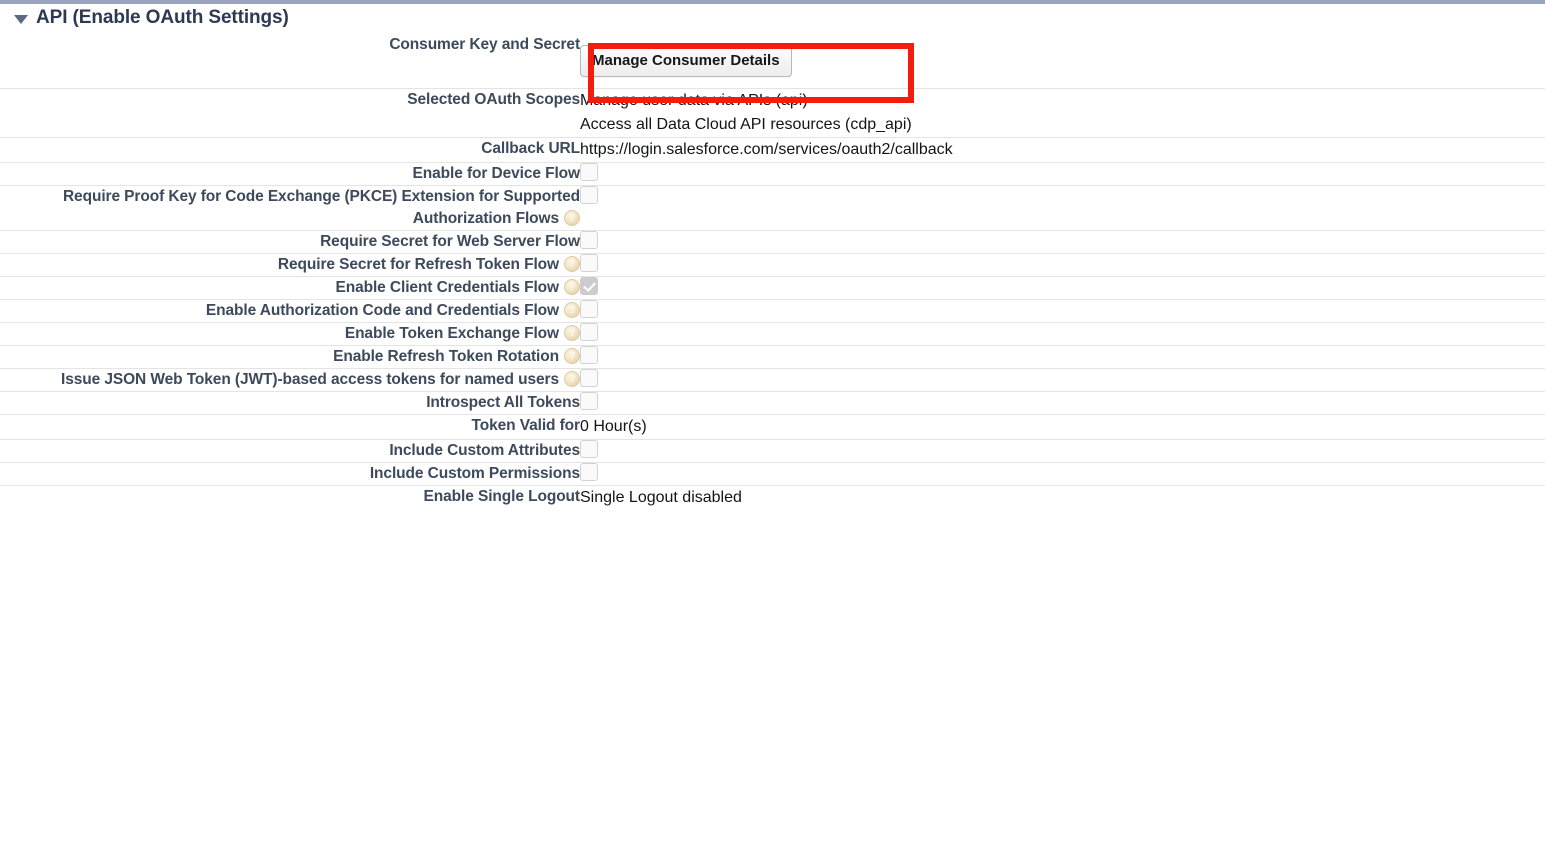  Describe the element at coordinates (589, 195) in the screenshot. I see `checkbox-require-proof-key-for-code-exchange-pkce-extensi` at that location.